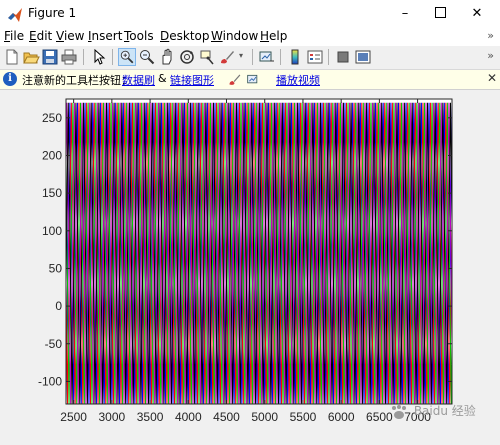 This screenshot has width=500, height=445. What do you see at coordinates (15, 15) in the screenshot?
I see `matlab-logo-icon` at bounding box center [15, 15].